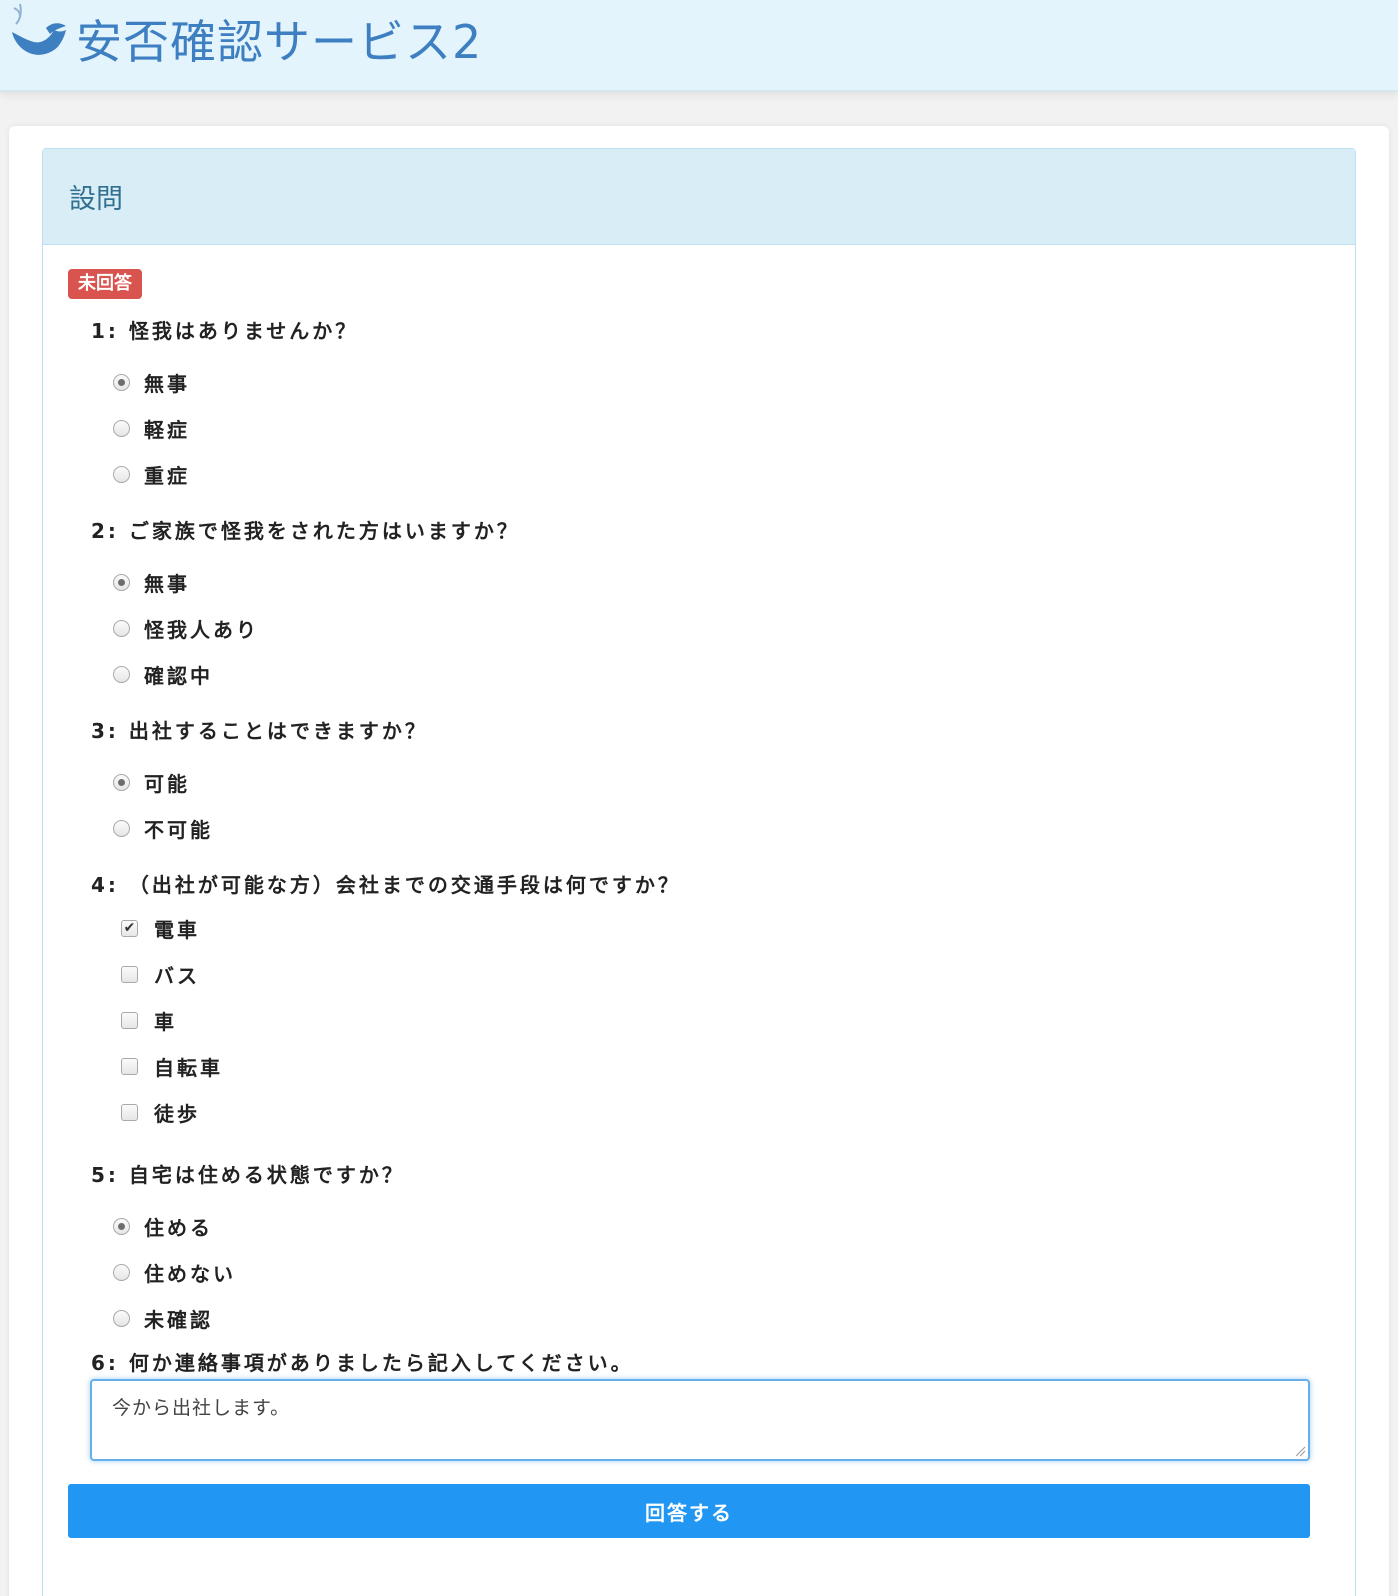  I want to click on q2-option-unharmed: 無事, so click(151, 582).